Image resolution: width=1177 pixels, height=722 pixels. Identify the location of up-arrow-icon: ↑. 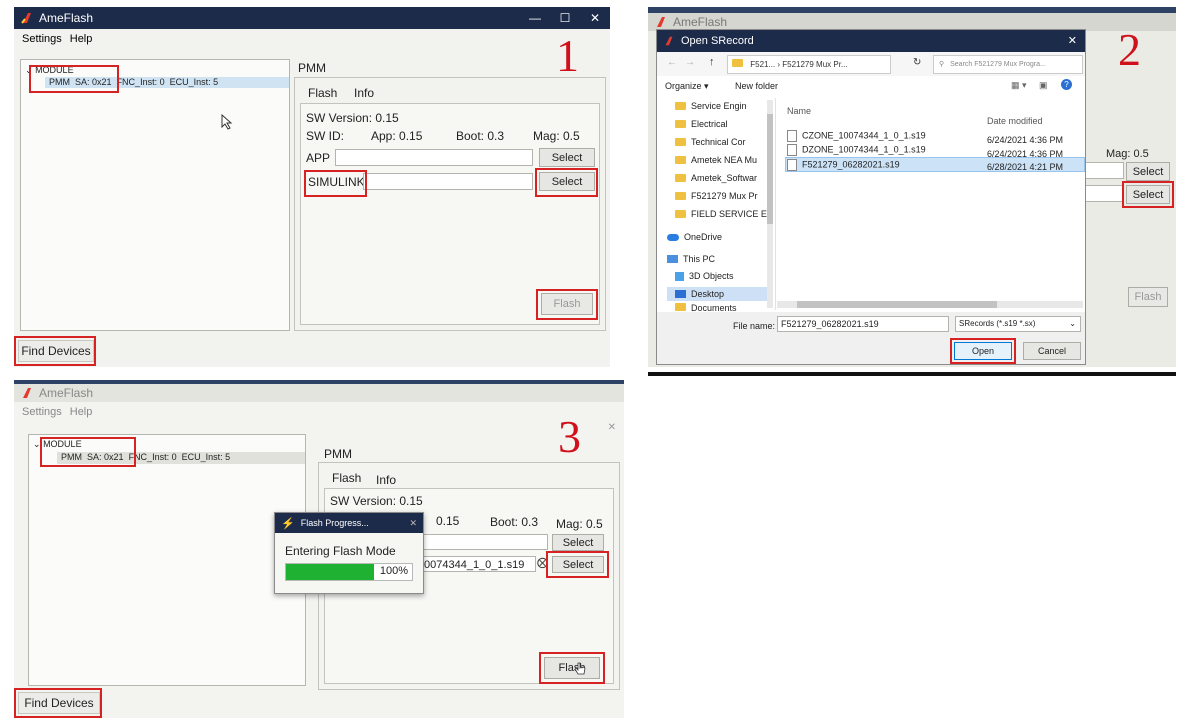
(712, 62).